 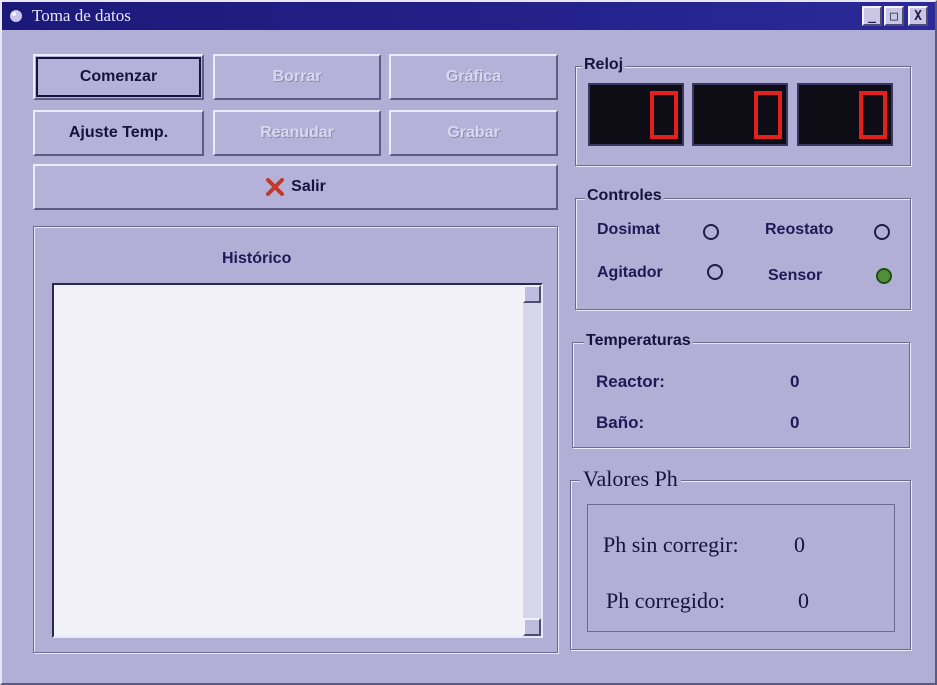 I want to click on reactor-value: 0, so click(x=795, y=381).